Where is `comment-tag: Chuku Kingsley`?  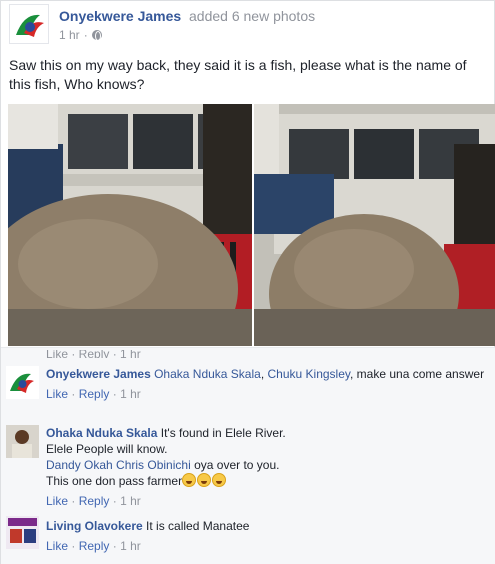 comment-tag: Chuku Kingsley is located at coordinates (309, 374).